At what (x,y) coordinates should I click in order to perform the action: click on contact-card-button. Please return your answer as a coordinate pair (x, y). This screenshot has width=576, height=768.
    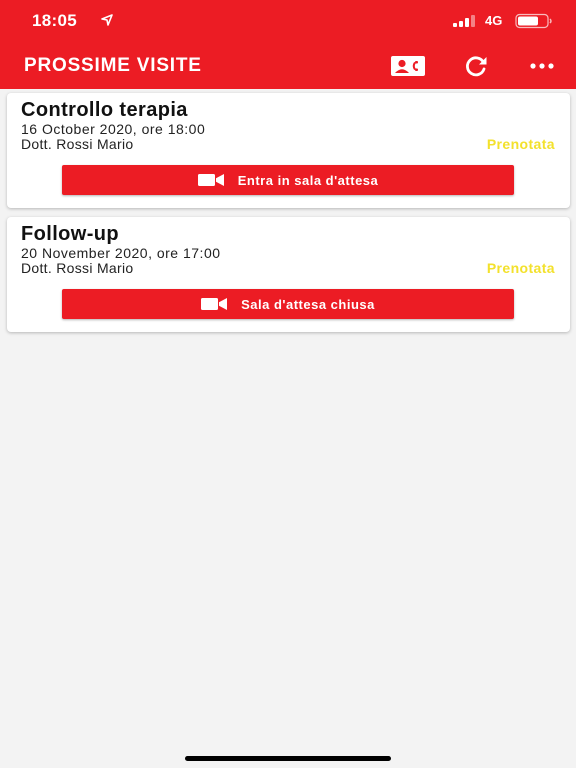
    Looking at the image, I should click on (408, 66).